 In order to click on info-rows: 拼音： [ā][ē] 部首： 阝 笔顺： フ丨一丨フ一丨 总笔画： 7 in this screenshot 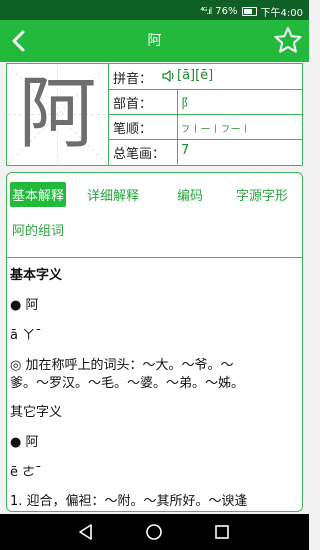, I will do `click(205, 114)`.